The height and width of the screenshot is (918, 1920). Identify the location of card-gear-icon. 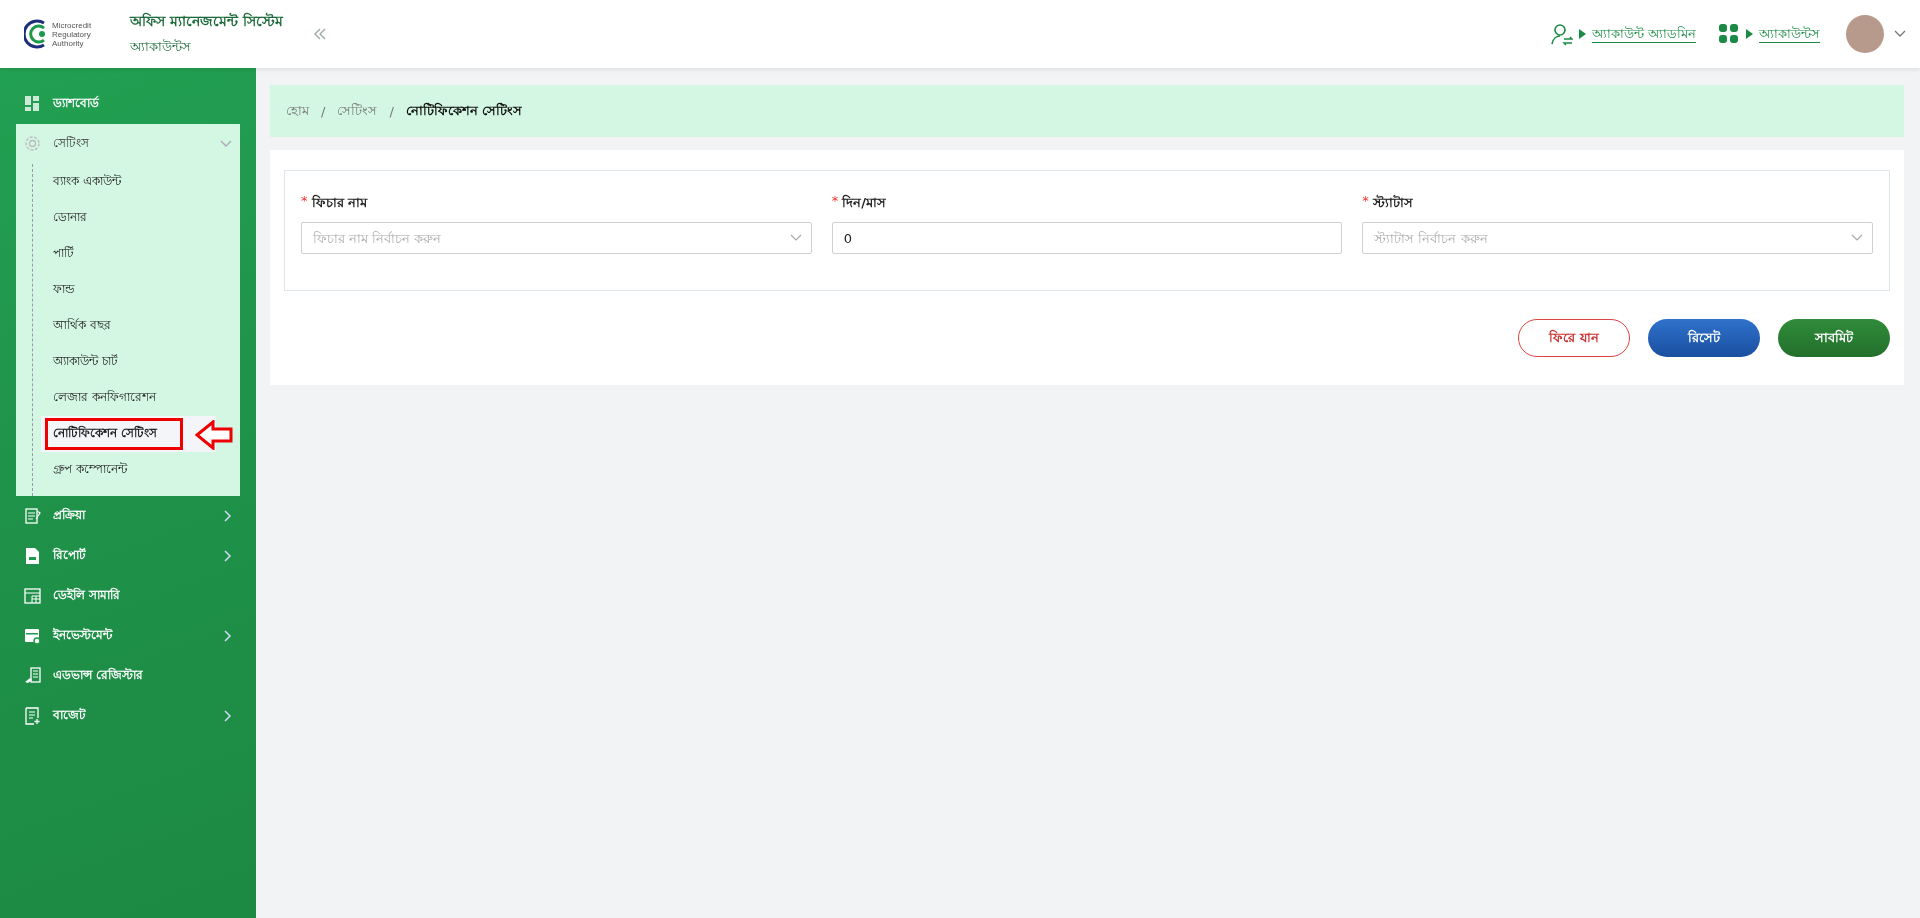
(32, 636).